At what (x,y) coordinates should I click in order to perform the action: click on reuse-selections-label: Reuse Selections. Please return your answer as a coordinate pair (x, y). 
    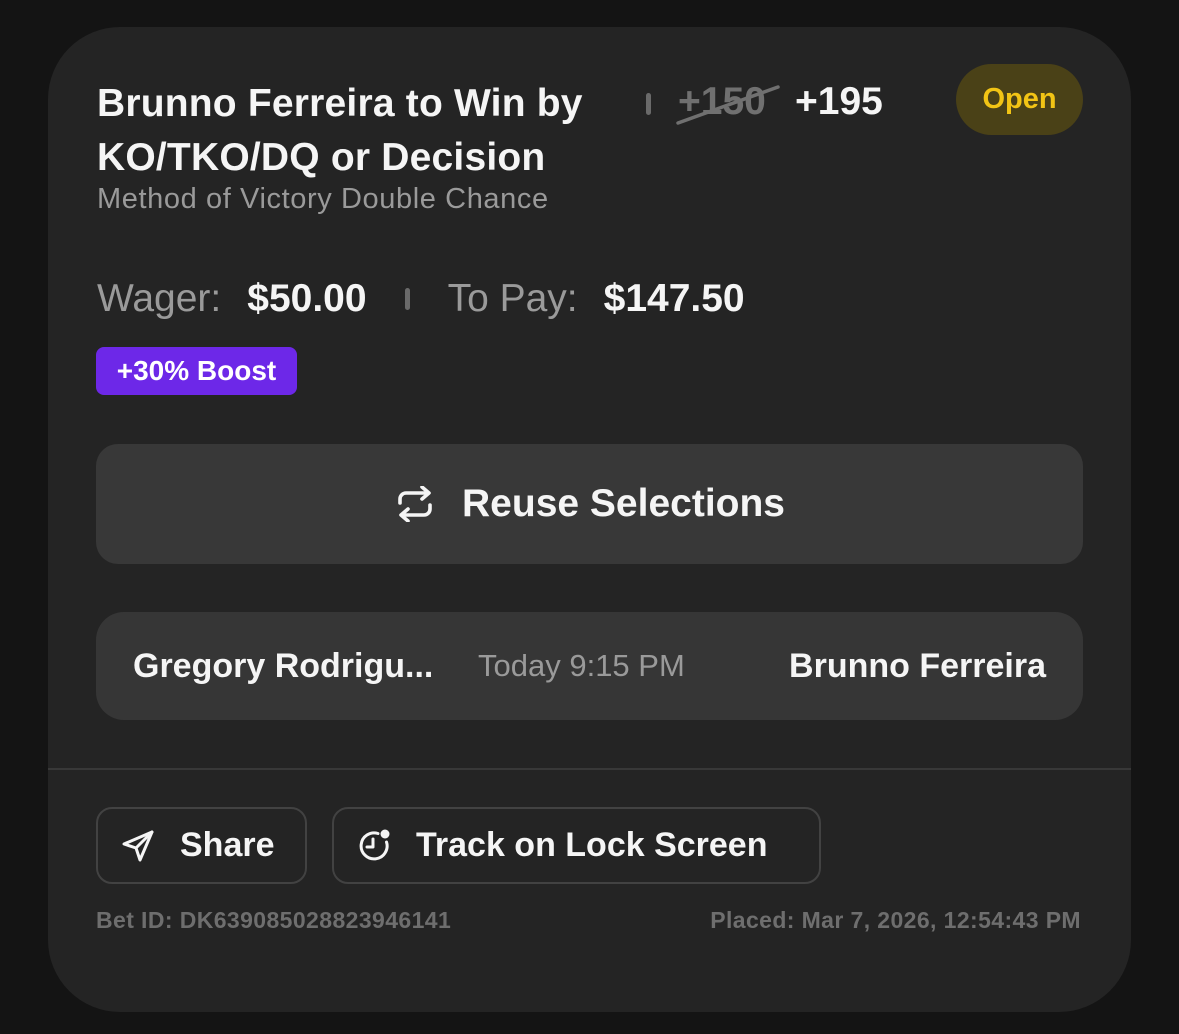
    Looking at the image, I should click on (623, 503).